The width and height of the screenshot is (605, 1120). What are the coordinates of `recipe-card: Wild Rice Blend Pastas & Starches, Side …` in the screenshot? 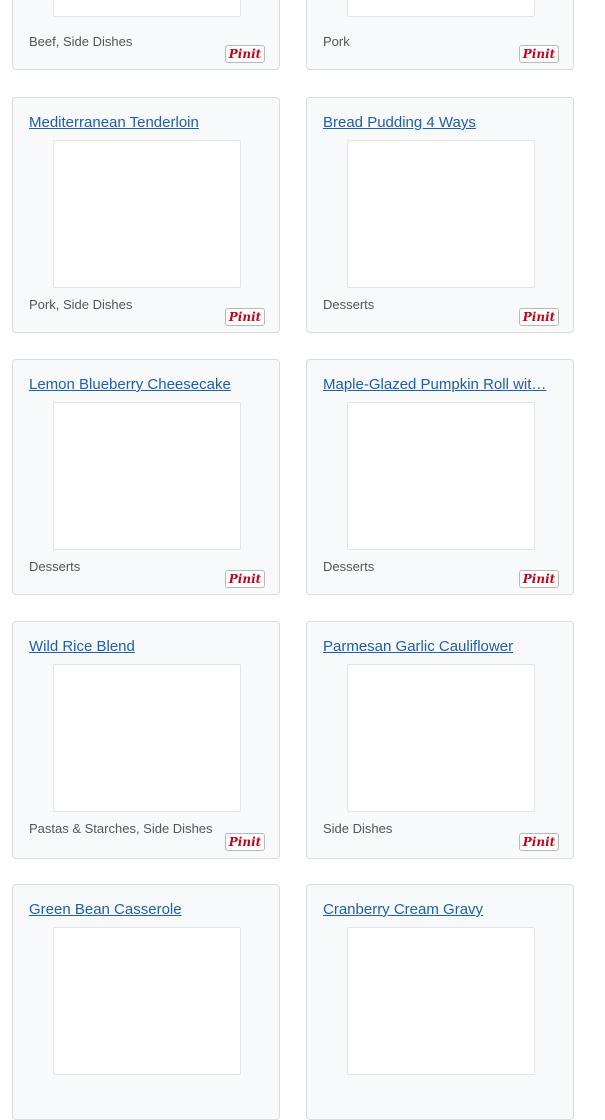 It's located at (146, 740).